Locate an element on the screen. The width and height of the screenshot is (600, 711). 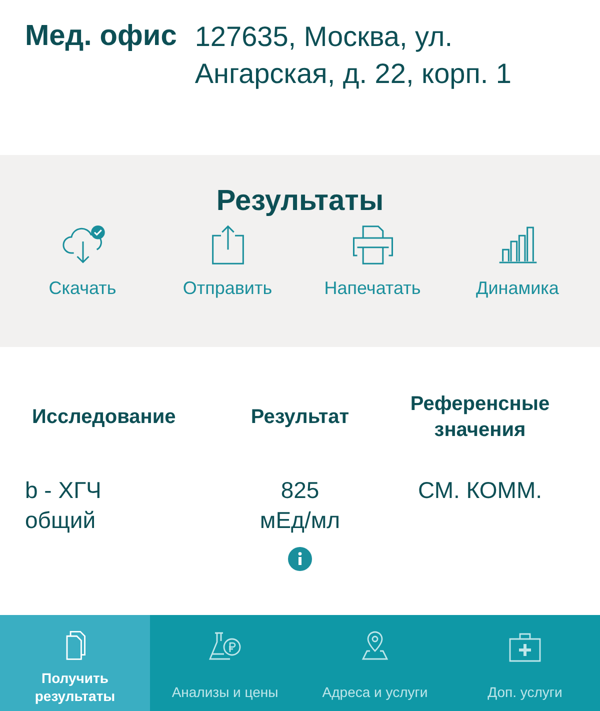
action-button: Скачать is located at coordinates (82, 261).